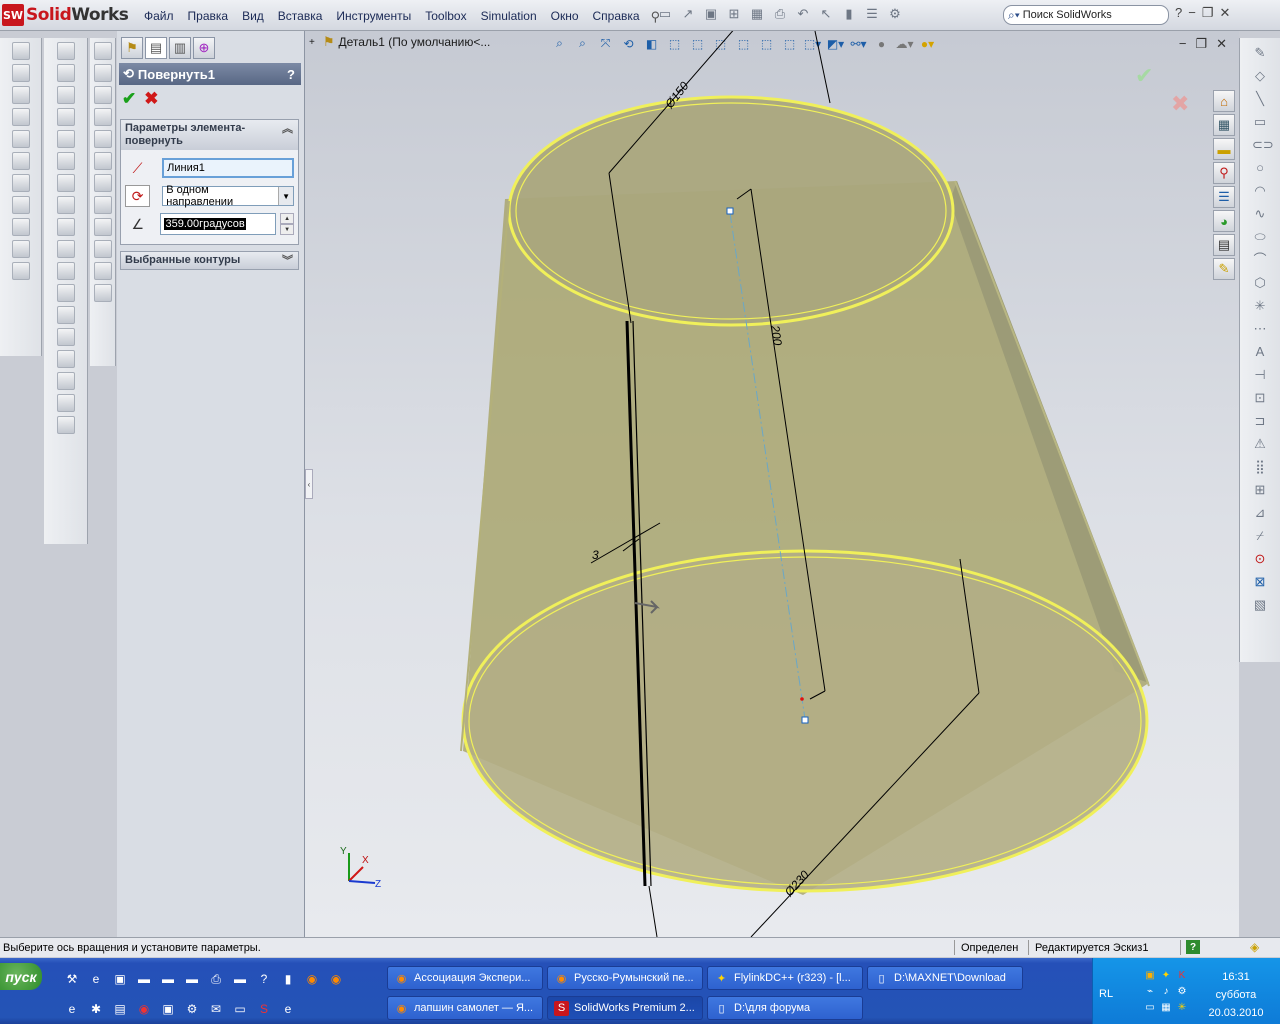 The image size is (1280, 1024). Describe the element at coordinates (66, 15) in the screenshot. I see `solidworks-logo: SW SolidWorks` at that location.